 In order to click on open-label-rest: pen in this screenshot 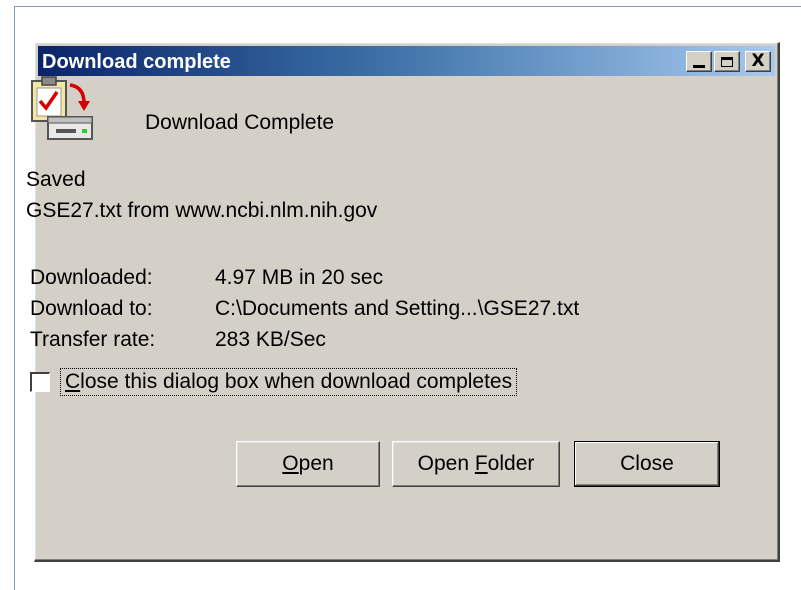, I will do `click(316, 463)`.